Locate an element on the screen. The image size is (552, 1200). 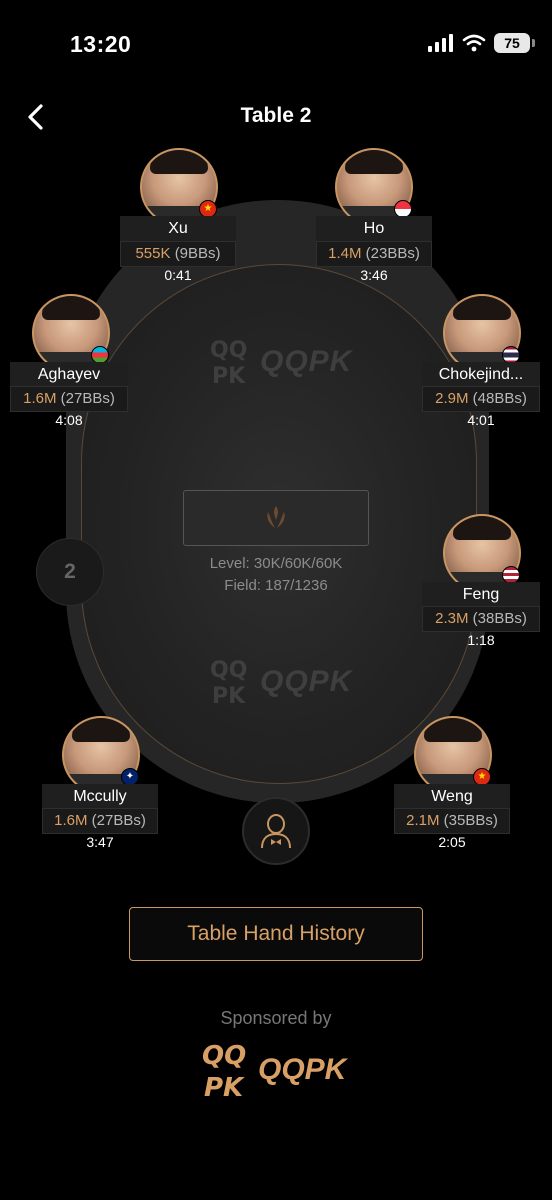
page-title: Table 2 is located at coordinates (276, 115).